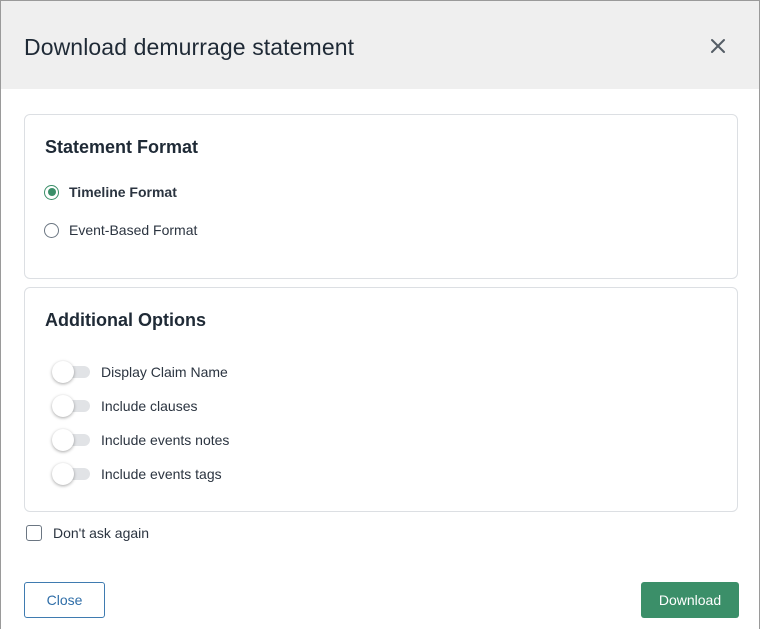 The height and width of the screenshot is (629, 760). What do you see at coordinates (149, 406) in the screenshot?
I see `toggle-label: Include clauses` at bounding box center [149, 406].